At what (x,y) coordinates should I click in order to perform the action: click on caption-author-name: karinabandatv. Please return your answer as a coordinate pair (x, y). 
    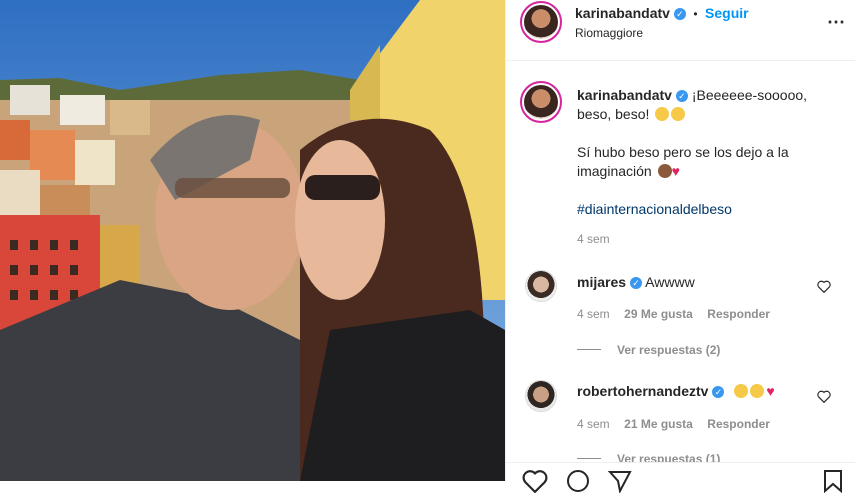
    Looking at the image, I should click on (624, 95).